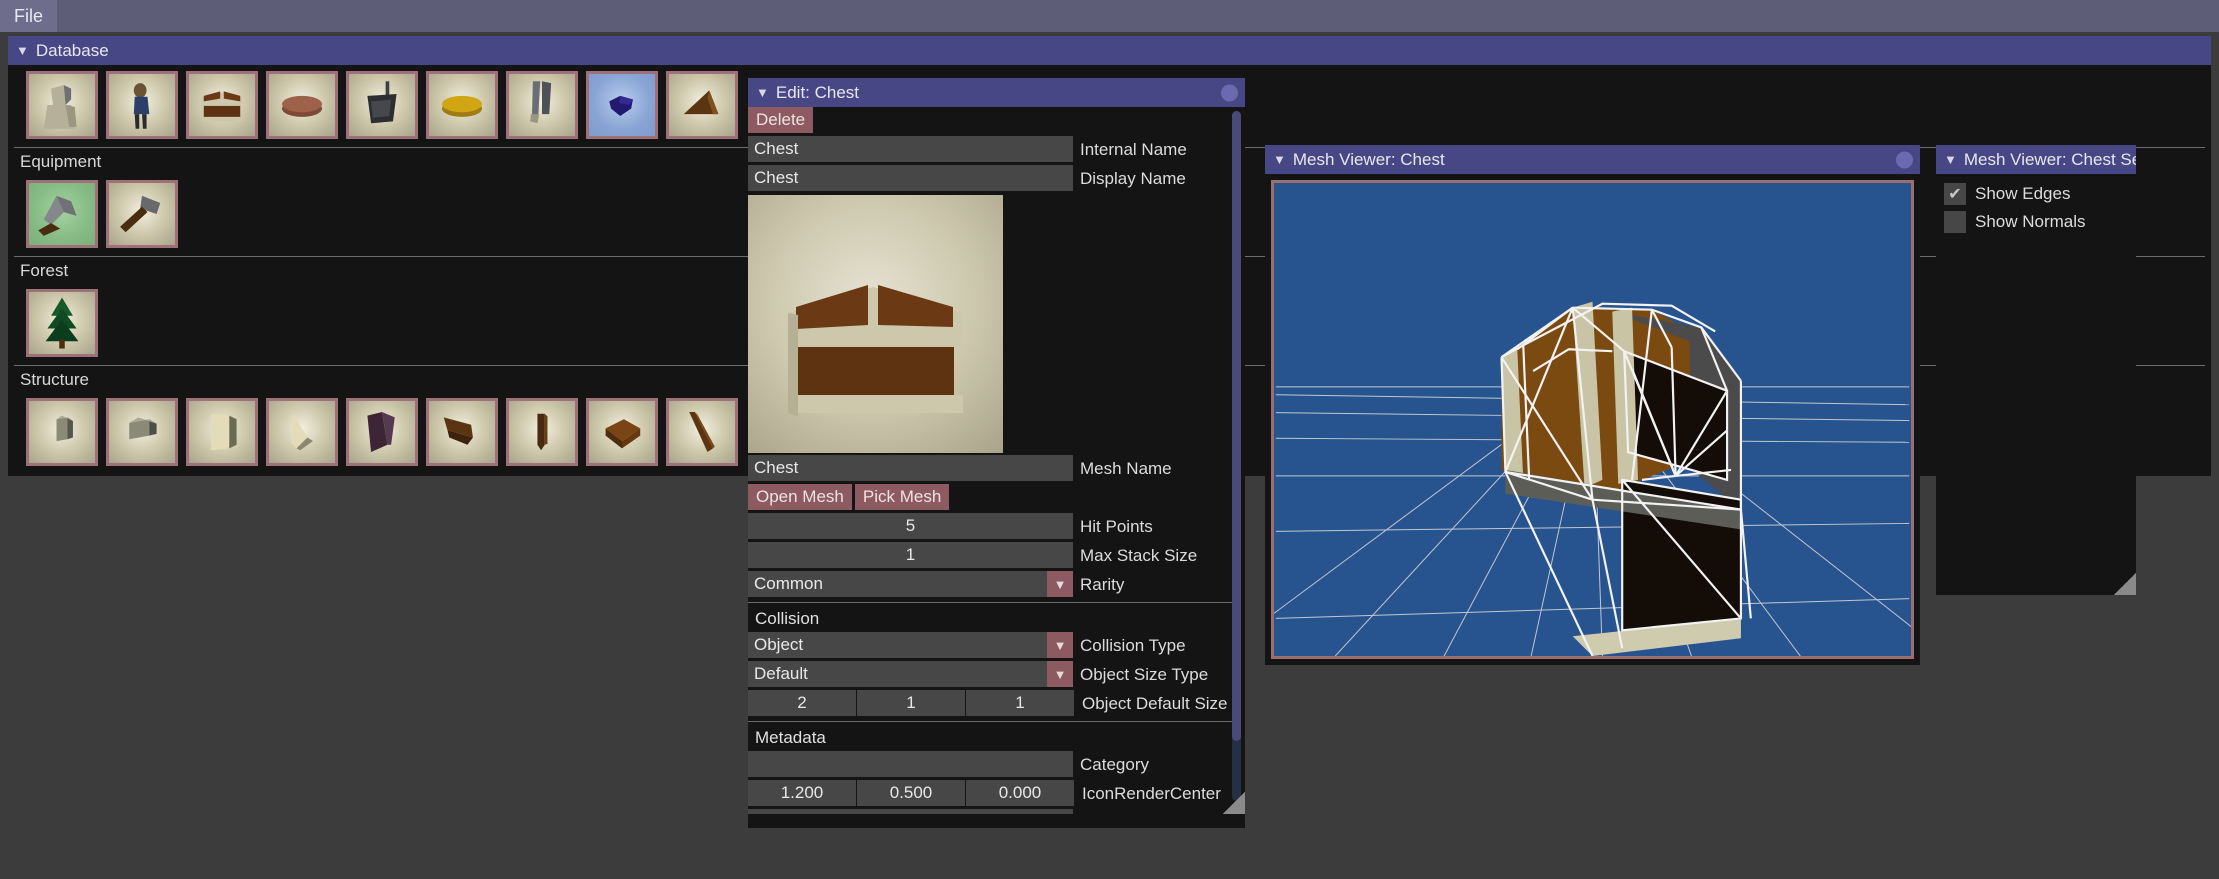  Describe the element at coordinates (1126, 468) in the screenshot. I see `mesh-name-label: Mesh Name` at that location.